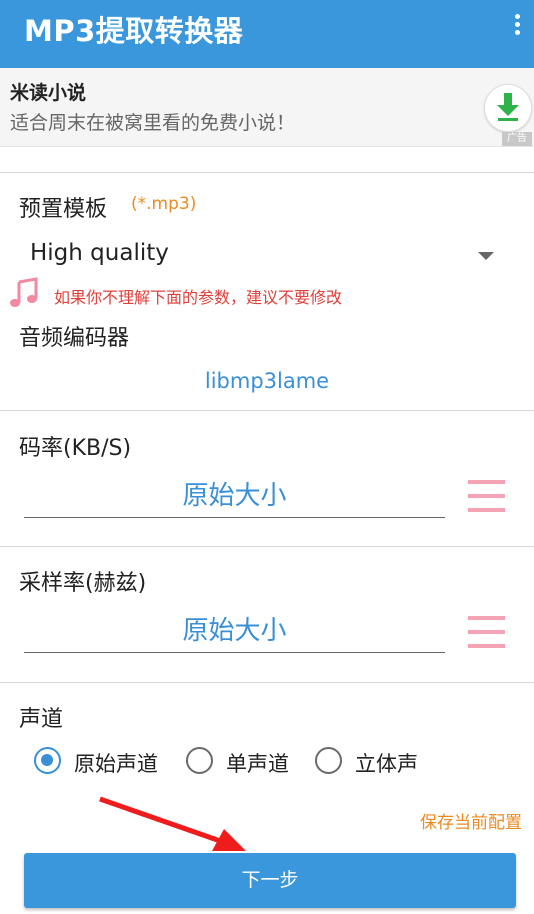 The image size is (534, 914). I want to click on radio-checked-icon, so click(47, 760).